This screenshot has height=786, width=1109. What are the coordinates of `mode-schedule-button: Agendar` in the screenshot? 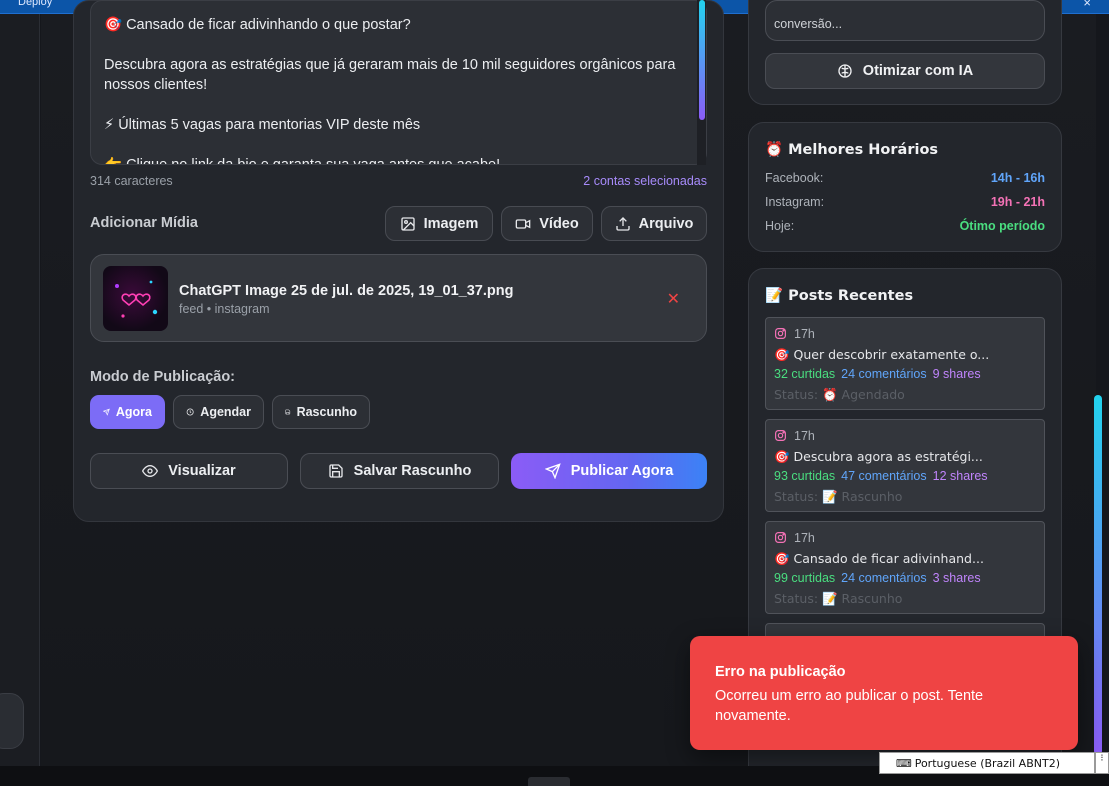 It's located at (218, 412).